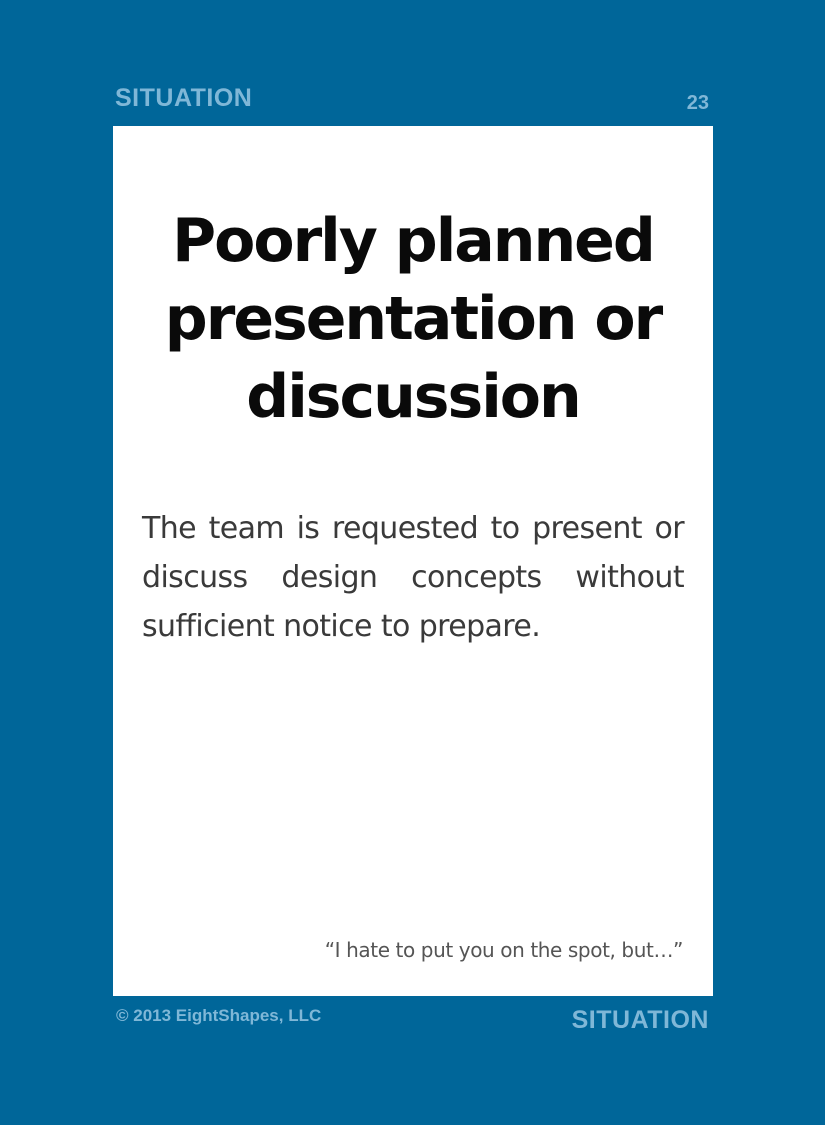 This screenshot has height=1125, width=825. Describe the element at coordinates (504, 950) in the screenshot. I see `card-quote: “I hate to put you on the spot, but…”` at that location.